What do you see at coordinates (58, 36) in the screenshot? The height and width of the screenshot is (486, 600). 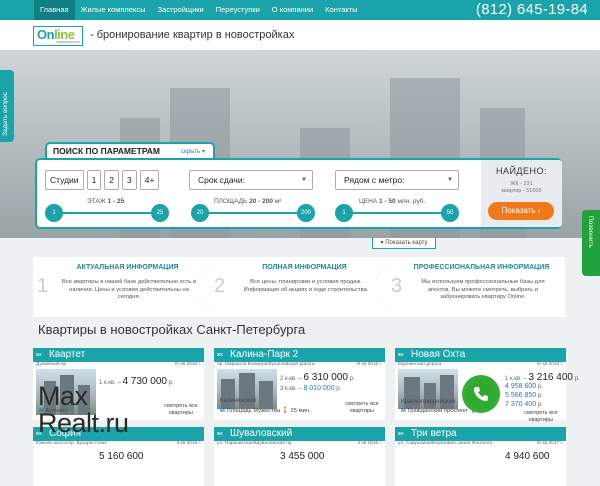 I see `site-logo: Online недвижимость` at bounding box center [58, 36].